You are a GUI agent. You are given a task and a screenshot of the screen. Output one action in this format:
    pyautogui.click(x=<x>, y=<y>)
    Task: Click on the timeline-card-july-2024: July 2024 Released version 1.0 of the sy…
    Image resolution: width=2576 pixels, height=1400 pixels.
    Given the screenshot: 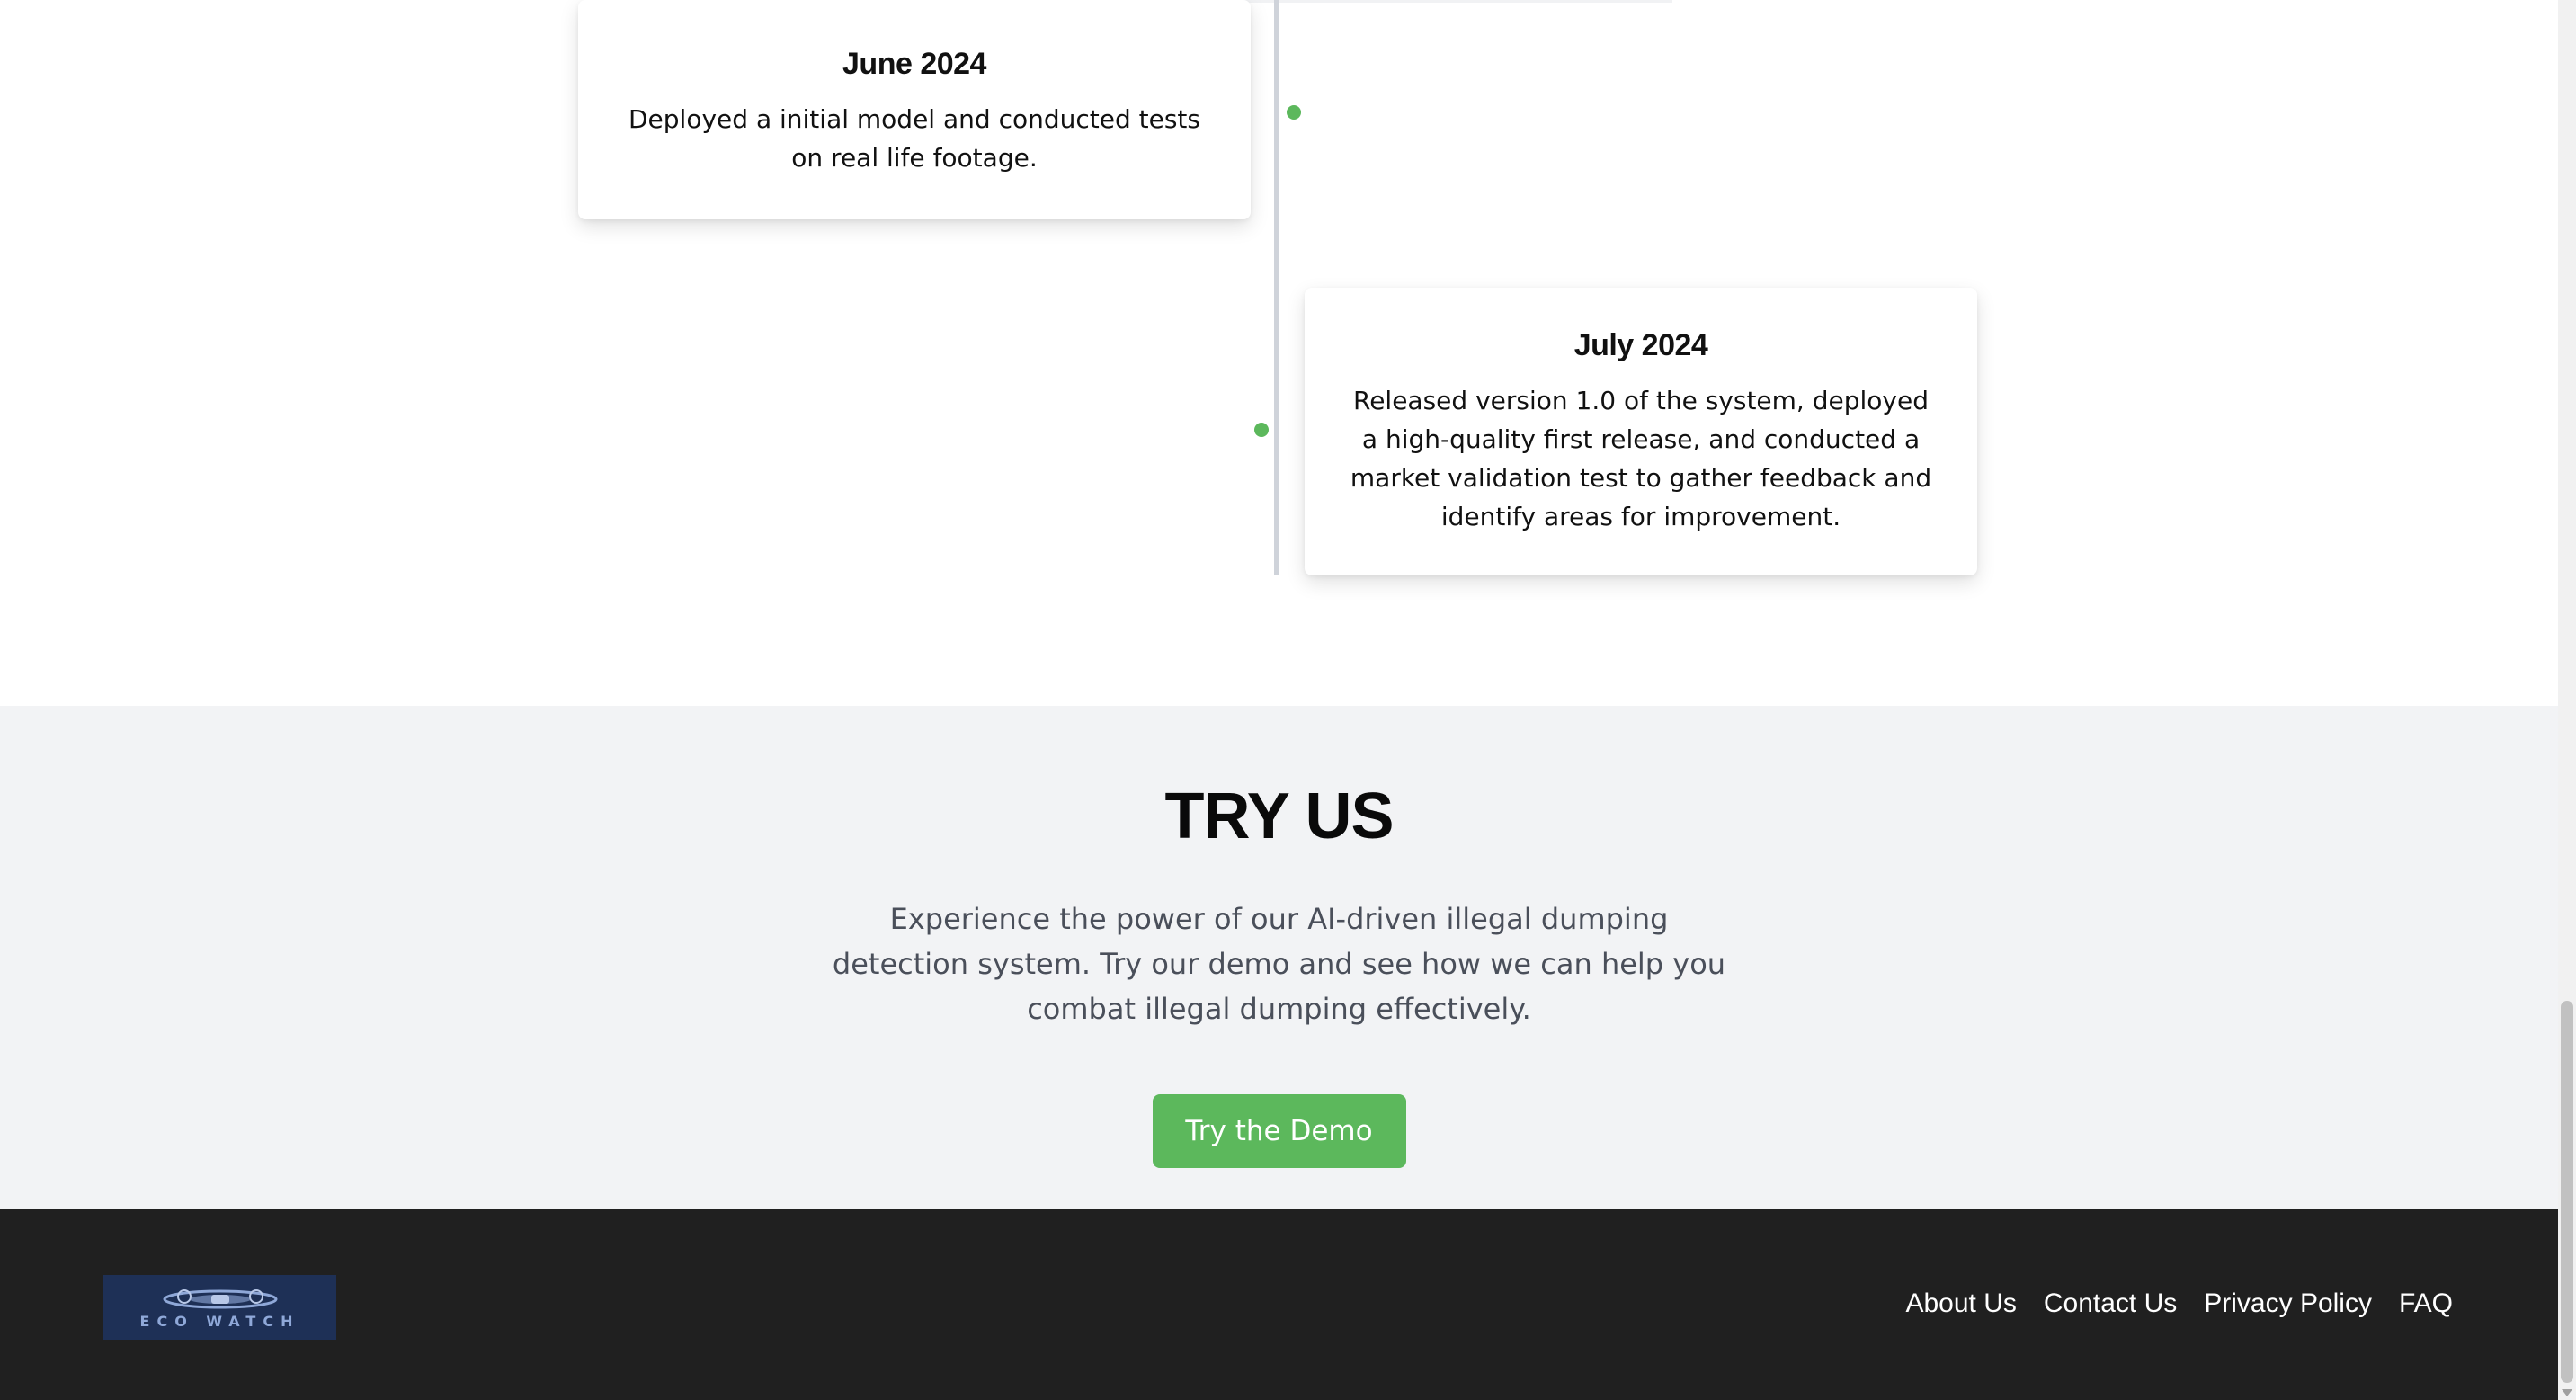 What is the action you would take?
    pyautogui.click(x=1641, y=431)
    